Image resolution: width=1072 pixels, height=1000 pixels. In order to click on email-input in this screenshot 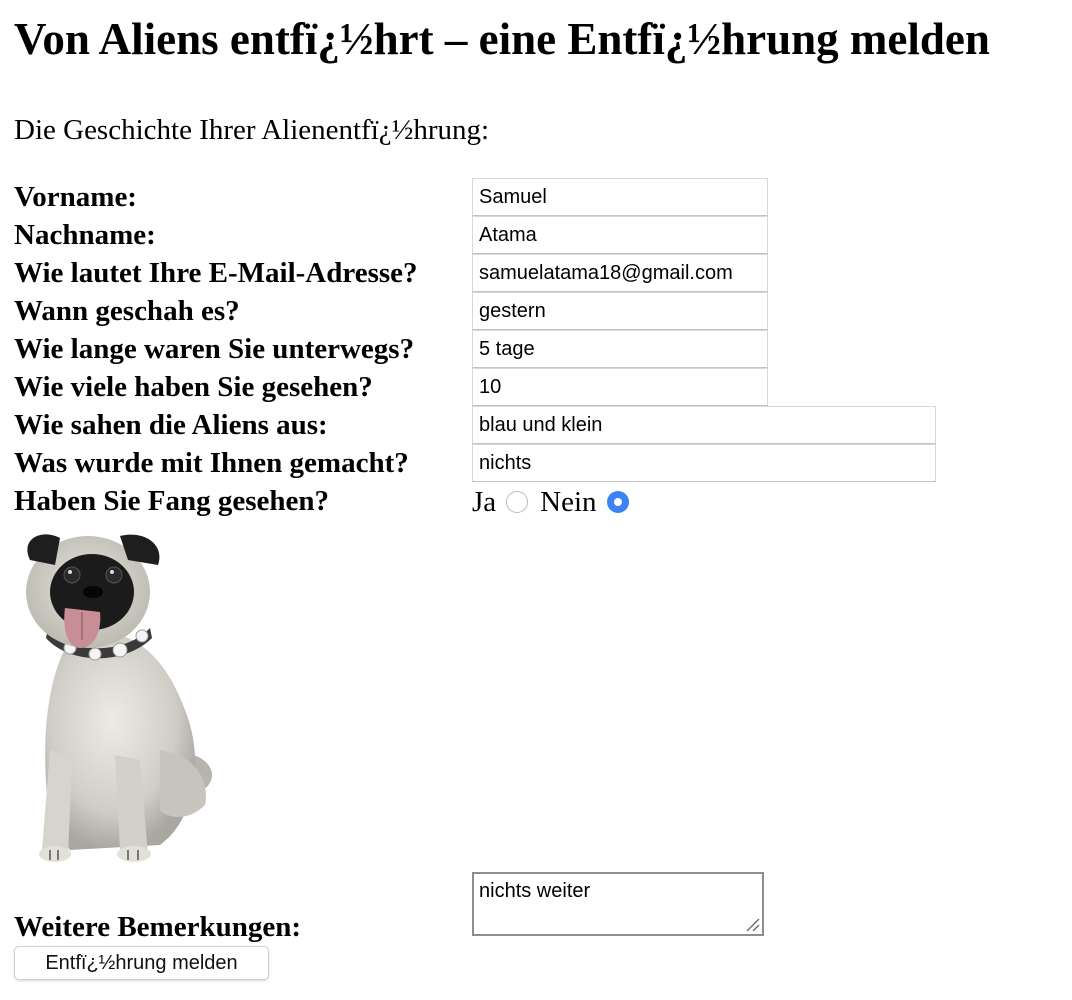, I will do `click(620, 273)`.